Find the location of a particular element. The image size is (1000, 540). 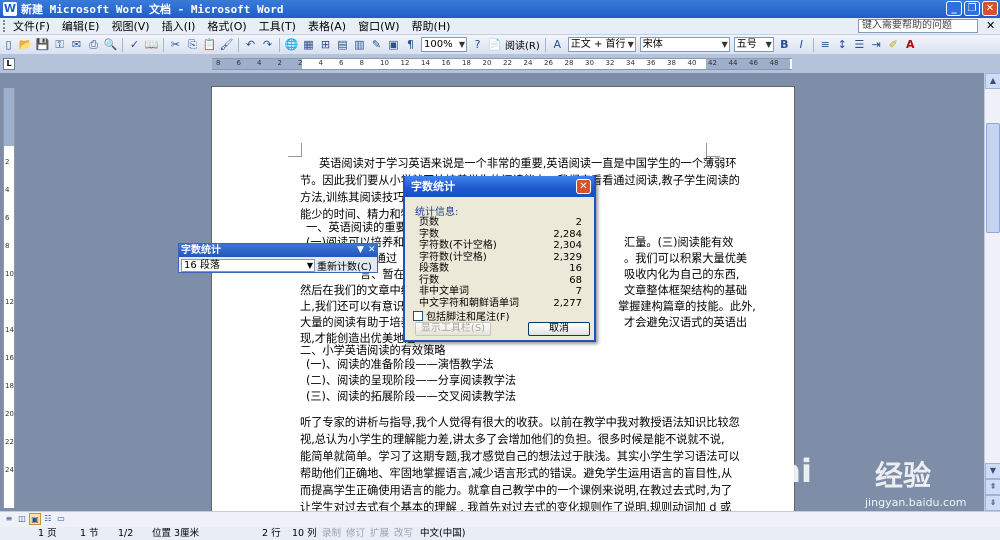

ruler-tick: 24 is located at coordinates (528, 63).